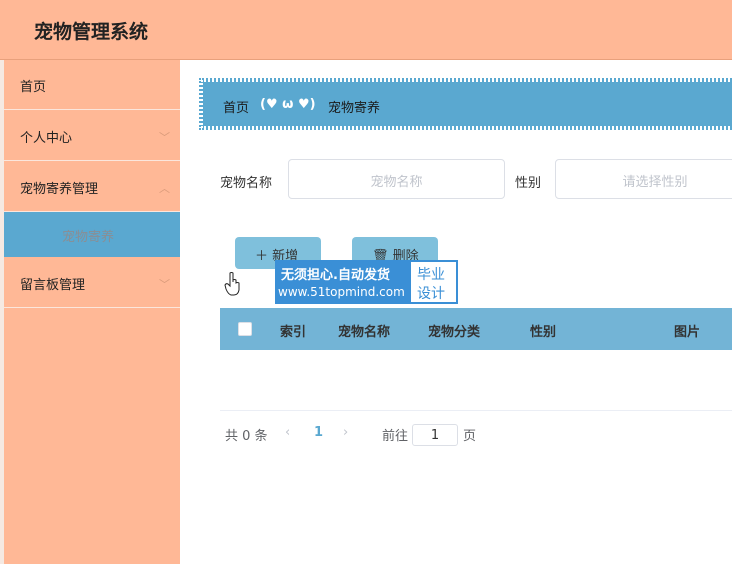  Describe the element at coordinates (287, 432) in the screenshot. I see `prev-page-icon: ‹` at that location.